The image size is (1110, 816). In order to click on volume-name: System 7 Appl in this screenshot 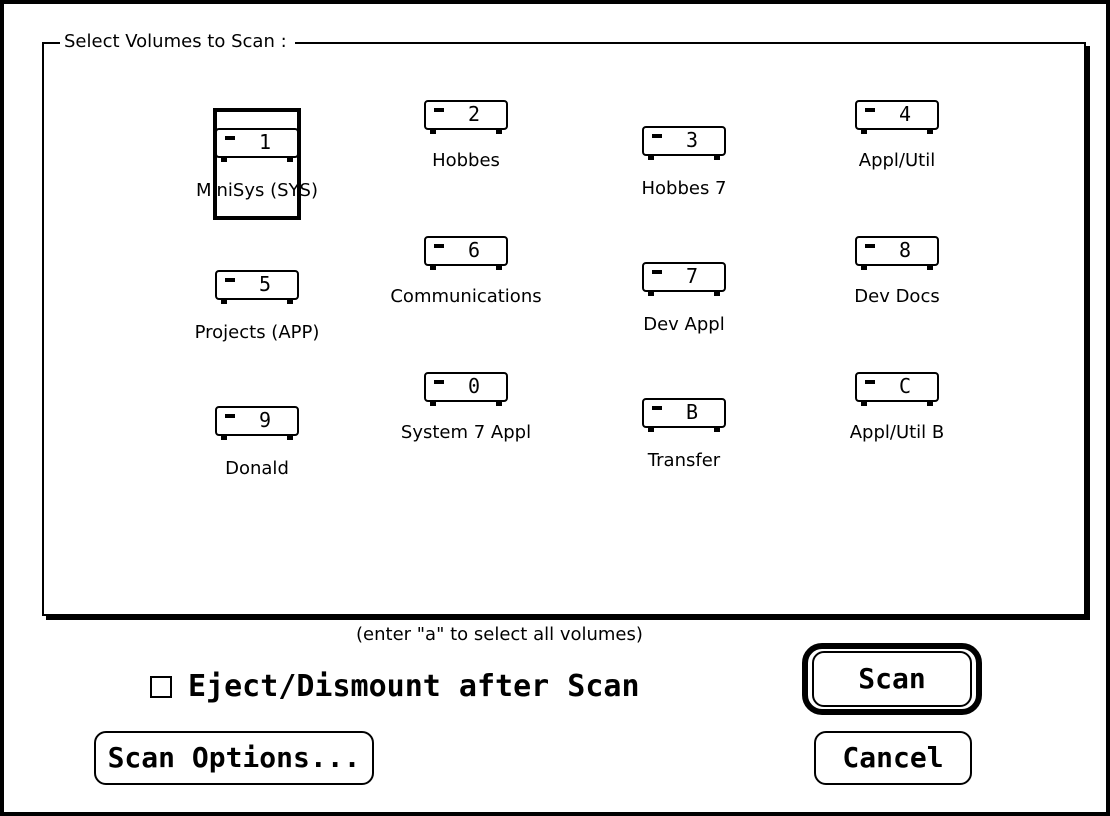, I will do `click(466, 432)`.